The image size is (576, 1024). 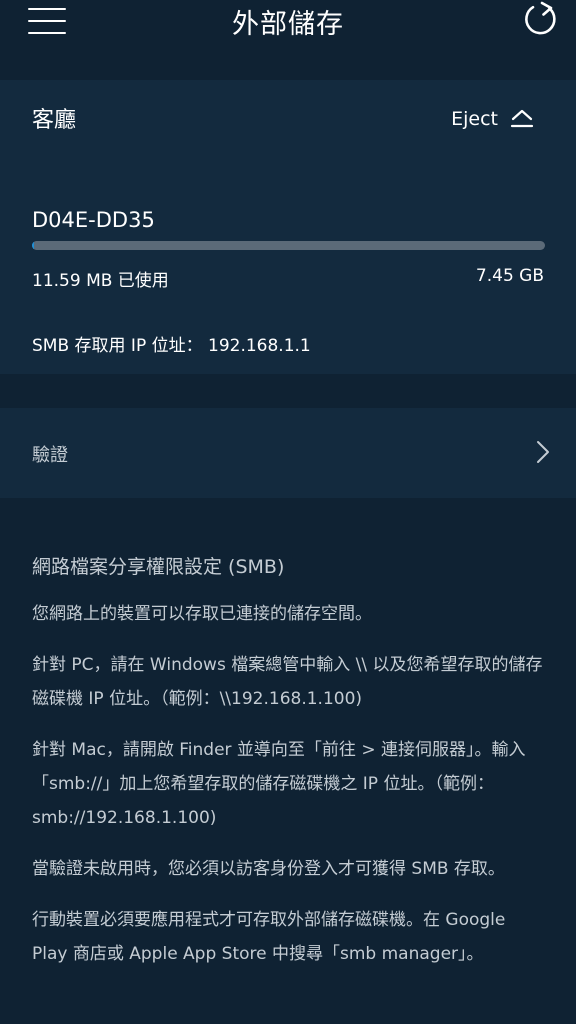 I want to click on drive-name: 客廳, so click(x=54, y=120).